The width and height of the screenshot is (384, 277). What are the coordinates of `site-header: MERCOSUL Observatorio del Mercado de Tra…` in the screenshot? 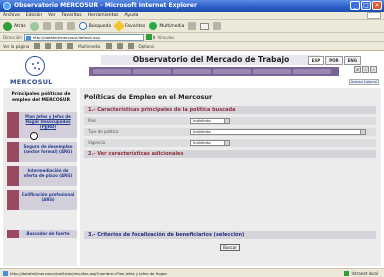 It's located at (192, 69).